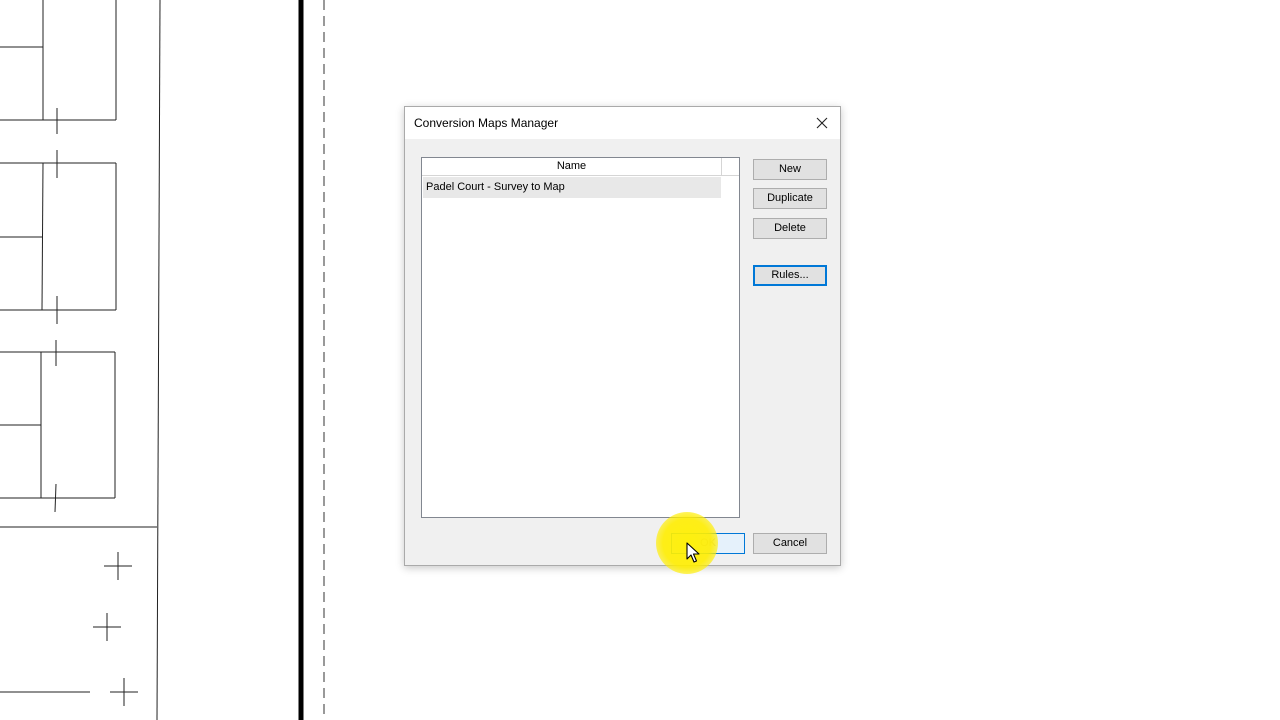 The image size is (1280, 720). I want to click on duplicate-button: Duplicate, so click(790, 198).